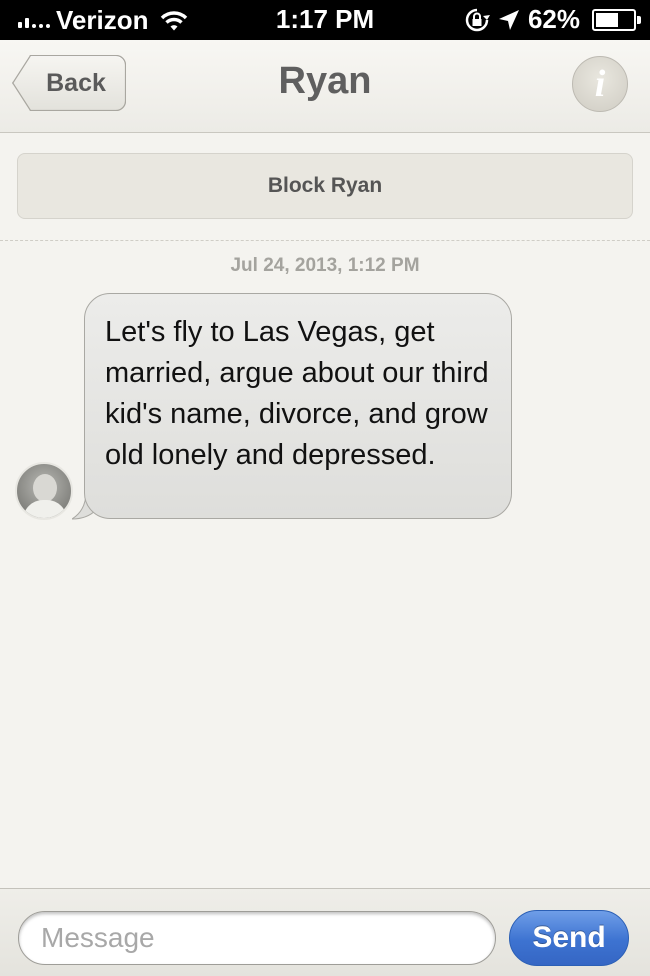  I want to click on status-right: 62%, so click(552, 19).